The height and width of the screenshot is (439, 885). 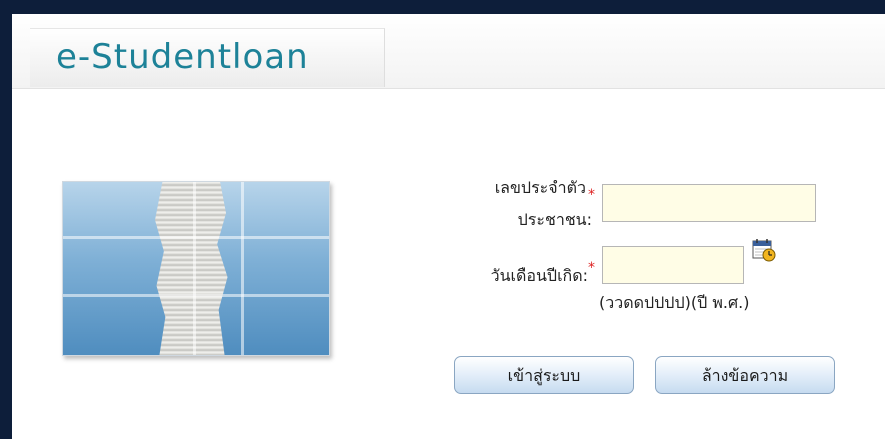 I want to click on paper-stack-image, so click(x=196, y=268).